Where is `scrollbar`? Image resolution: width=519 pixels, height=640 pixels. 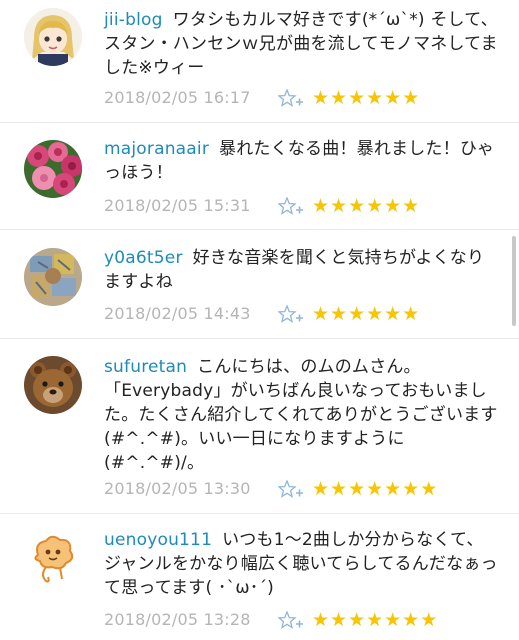
scrollbar is located at coordinates (514, 281).